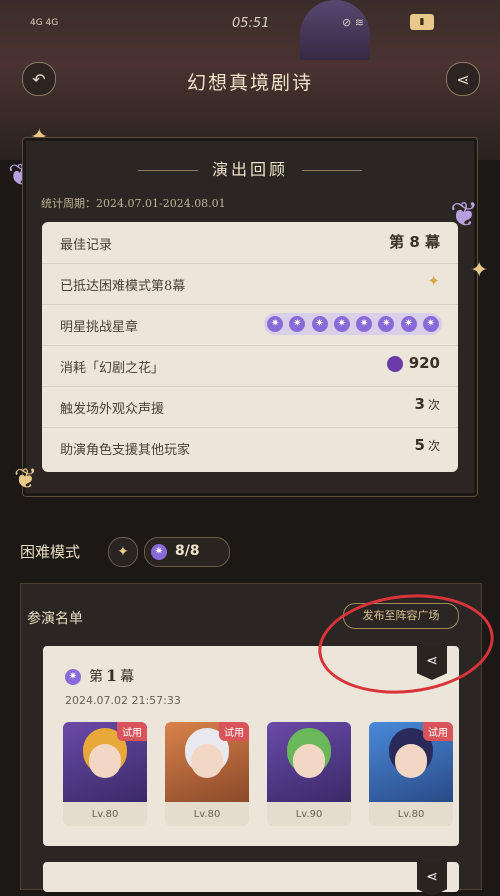  I want to click on stat-period: 统计周期：2024.07.01-2024.08.01, so click(133, 203).